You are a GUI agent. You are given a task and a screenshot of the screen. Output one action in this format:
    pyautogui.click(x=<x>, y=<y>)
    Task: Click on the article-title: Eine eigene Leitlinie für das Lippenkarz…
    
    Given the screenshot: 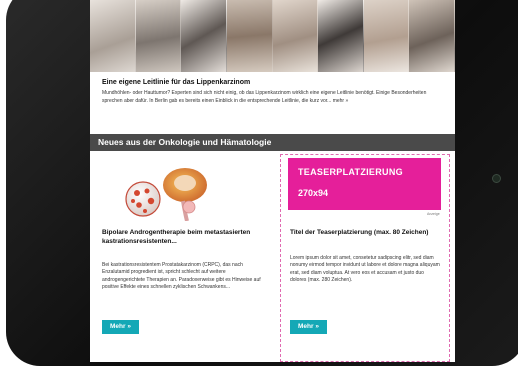 What is the action you would take?
    pyautogui.click(x=176, y=82)
    